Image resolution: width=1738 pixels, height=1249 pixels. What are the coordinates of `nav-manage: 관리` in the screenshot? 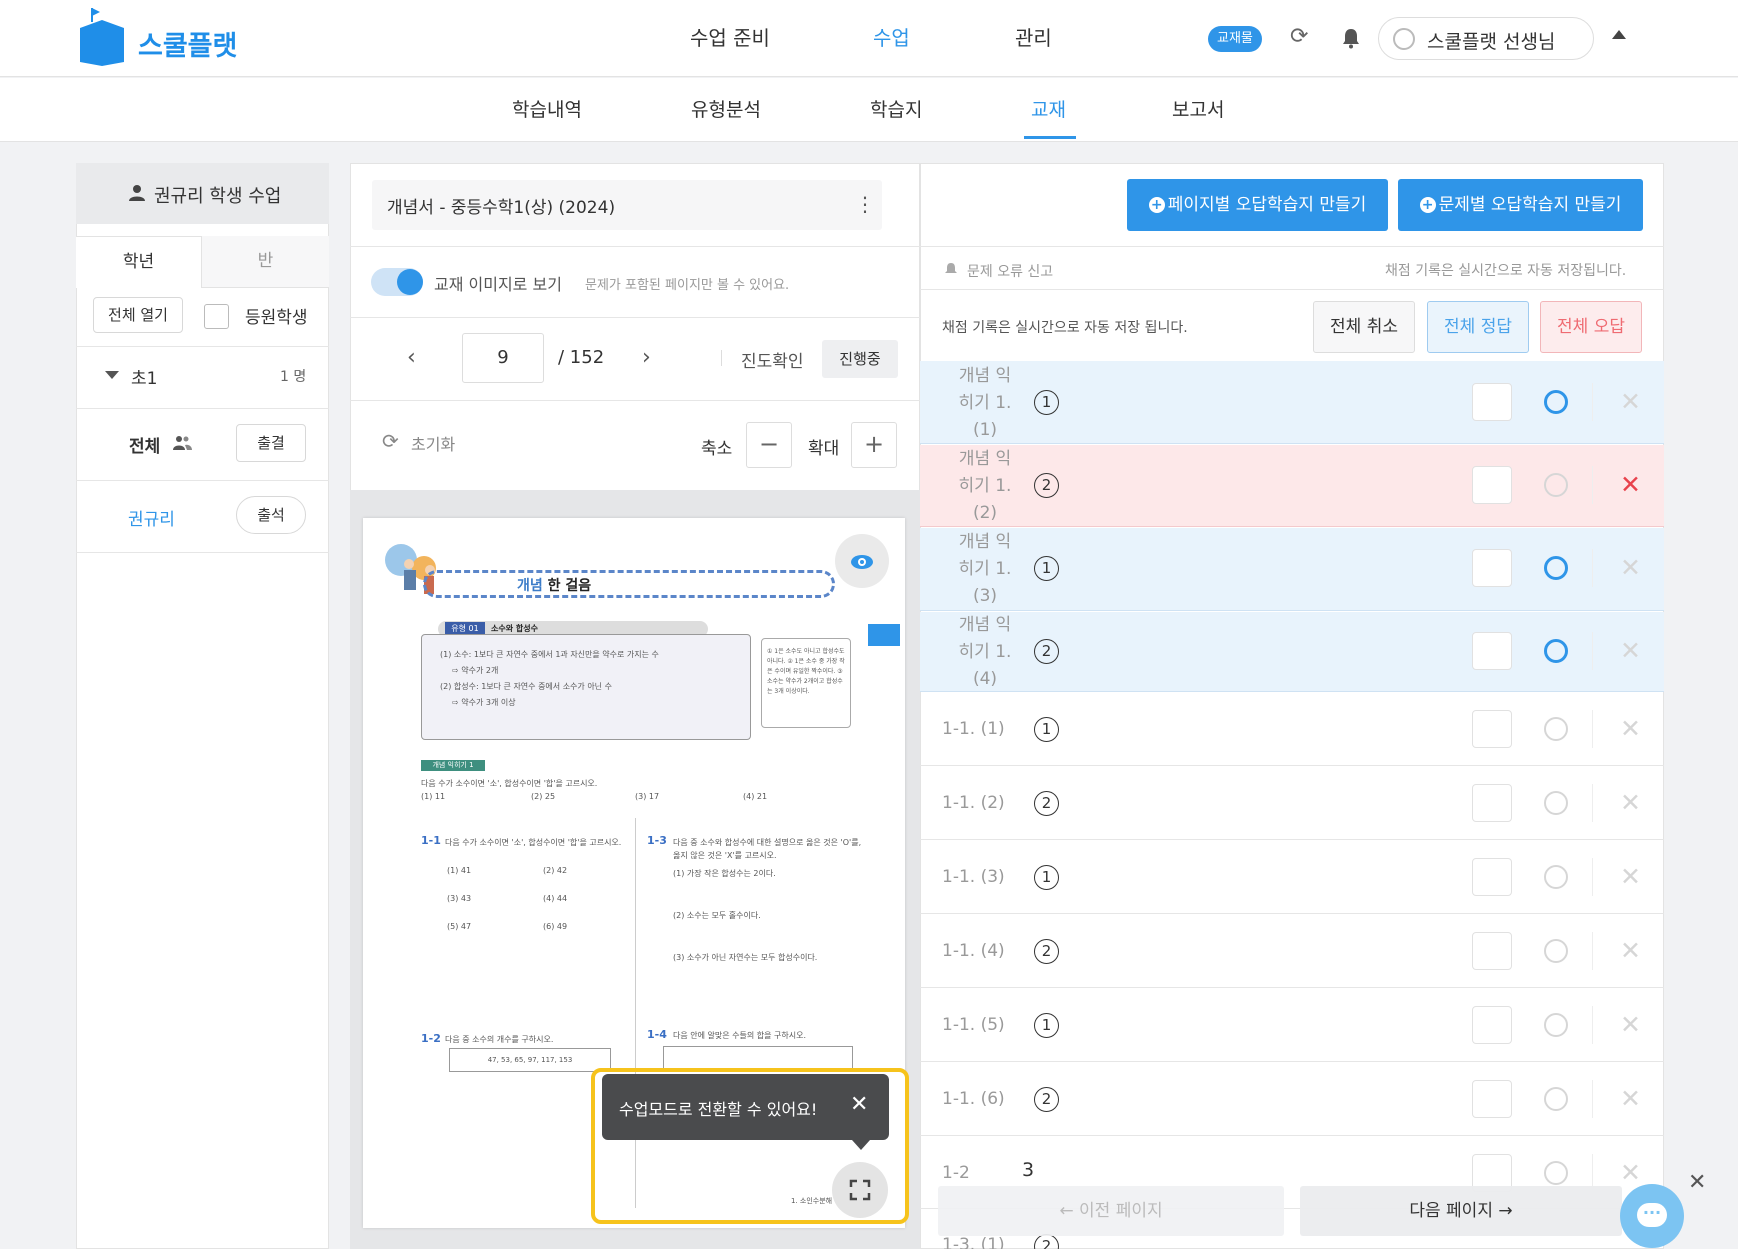 It's located at (1033, 36).